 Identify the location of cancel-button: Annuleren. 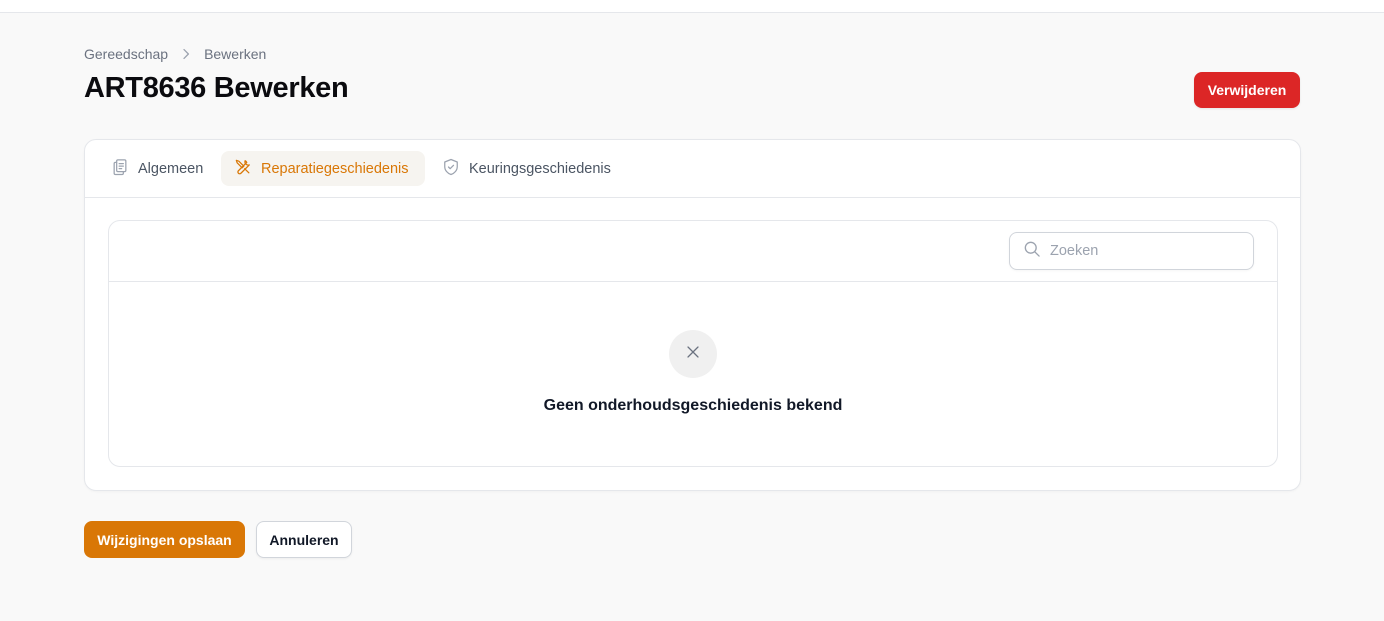
(304, 539).